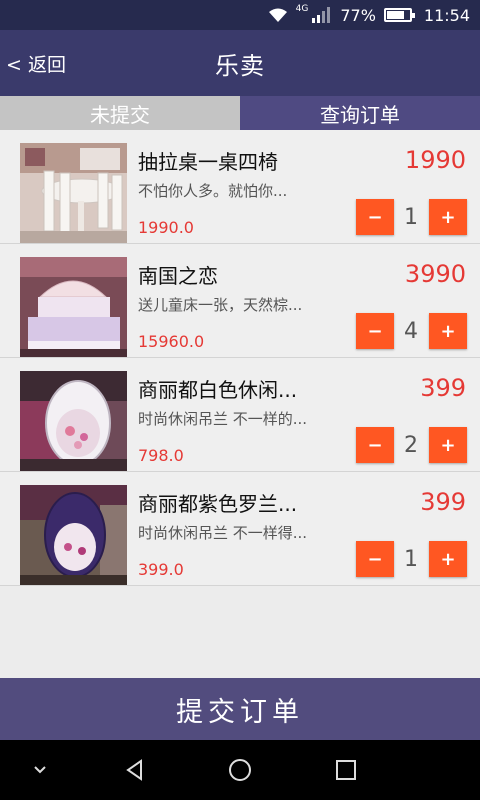  I want to click on clock: 11:54, so click(446, 15).